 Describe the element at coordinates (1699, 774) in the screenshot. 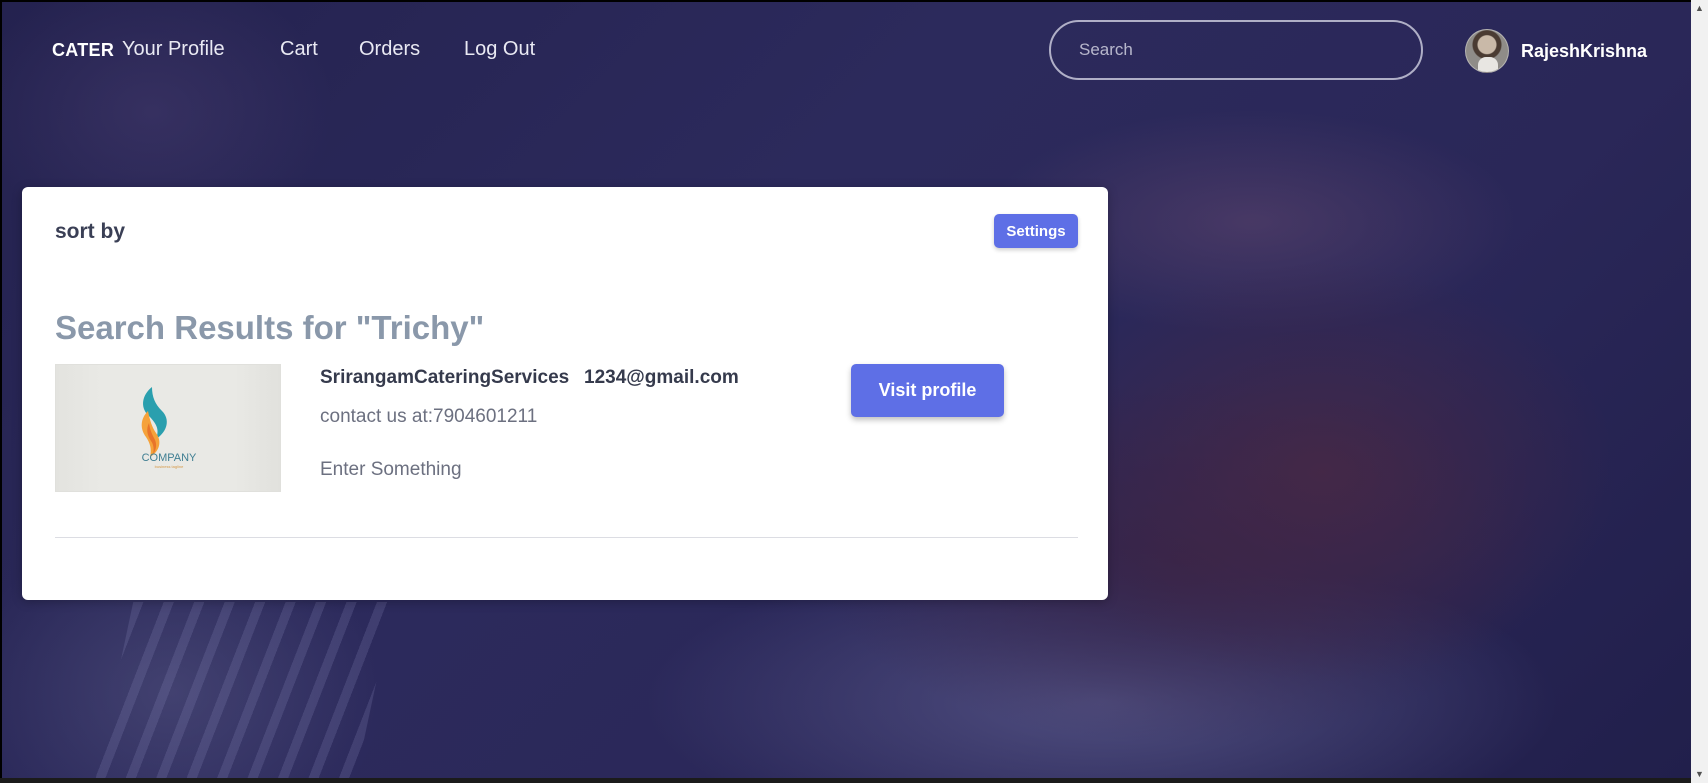

I see `scroll-down-arrow-icon: ▼` at that location.